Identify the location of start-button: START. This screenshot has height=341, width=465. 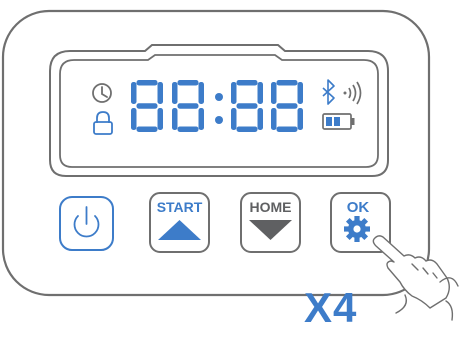
(179, 222).